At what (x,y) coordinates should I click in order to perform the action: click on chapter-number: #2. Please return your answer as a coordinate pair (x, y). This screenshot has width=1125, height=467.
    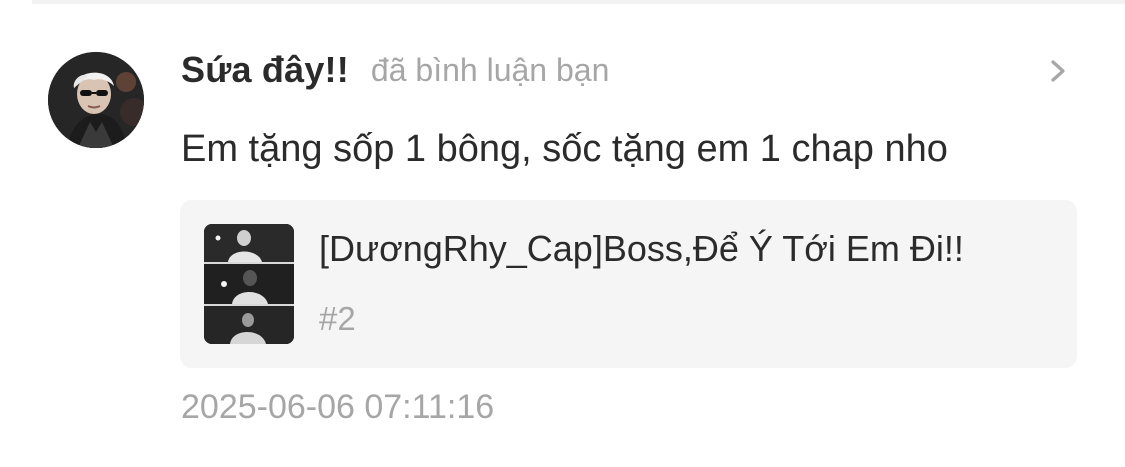
    Looking at the image, I should click on (337, 318).